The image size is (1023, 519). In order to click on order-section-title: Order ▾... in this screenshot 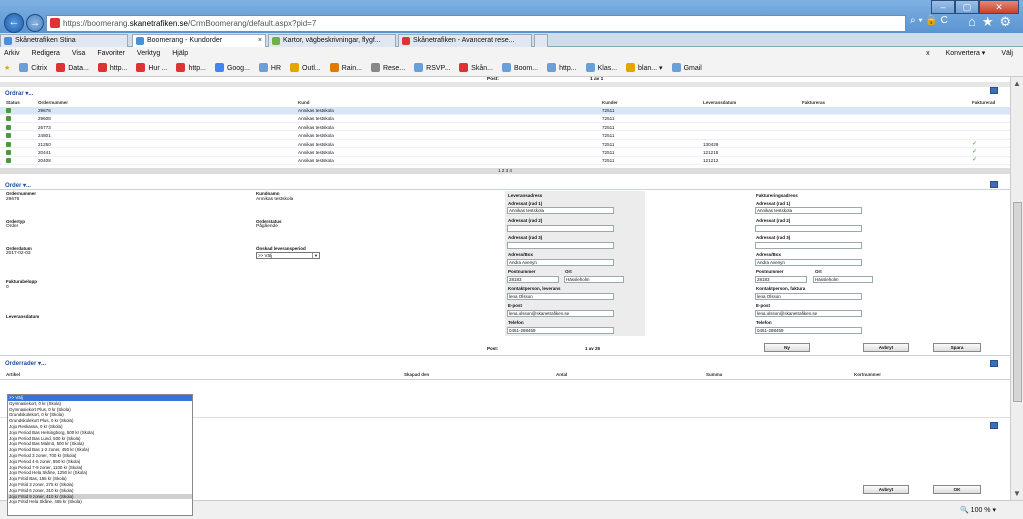, I will do `click(18, 185)`.